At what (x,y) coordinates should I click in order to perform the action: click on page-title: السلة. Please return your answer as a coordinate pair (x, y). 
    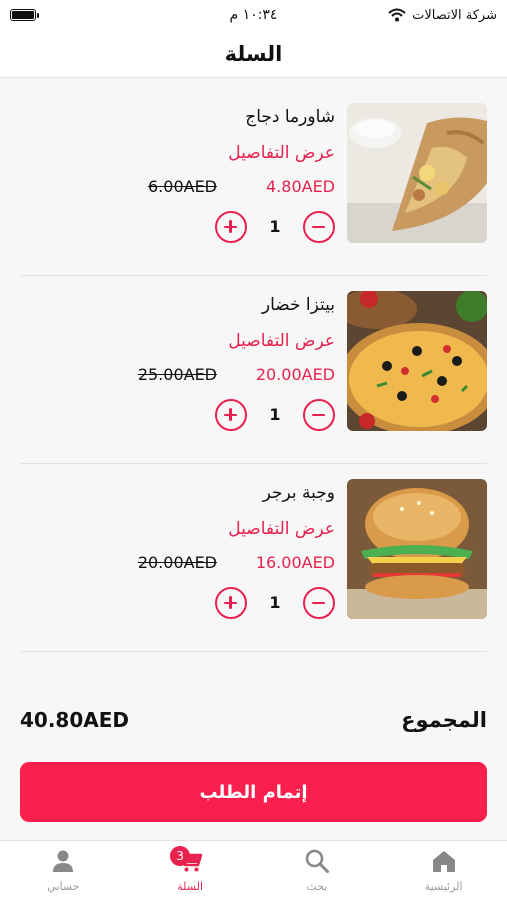
    Looking at the image, I should click on (253, 53).